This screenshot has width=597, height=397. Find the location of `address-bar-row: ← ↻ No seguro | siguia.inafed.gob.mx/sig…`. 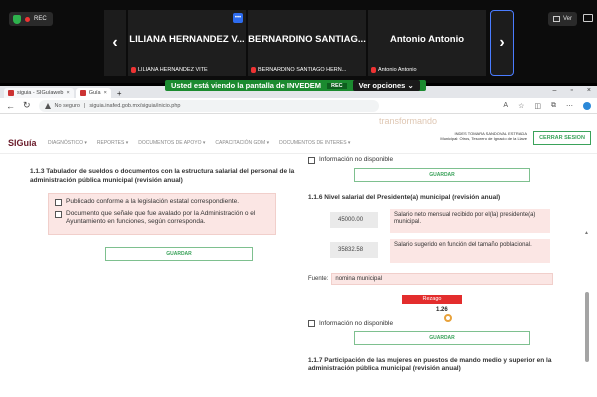

address-bar-row: ← ↻ No seguro | siguia.inafed.gob.mx/sig… is located at coordinates (298, 106).